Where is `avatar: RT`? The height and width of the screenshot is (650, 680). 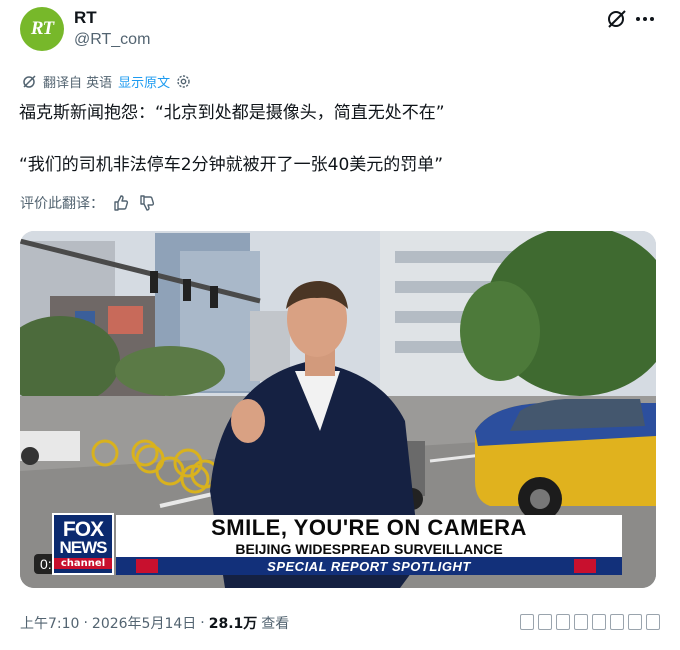 avatar: RT is located at coordinates (42, 29).